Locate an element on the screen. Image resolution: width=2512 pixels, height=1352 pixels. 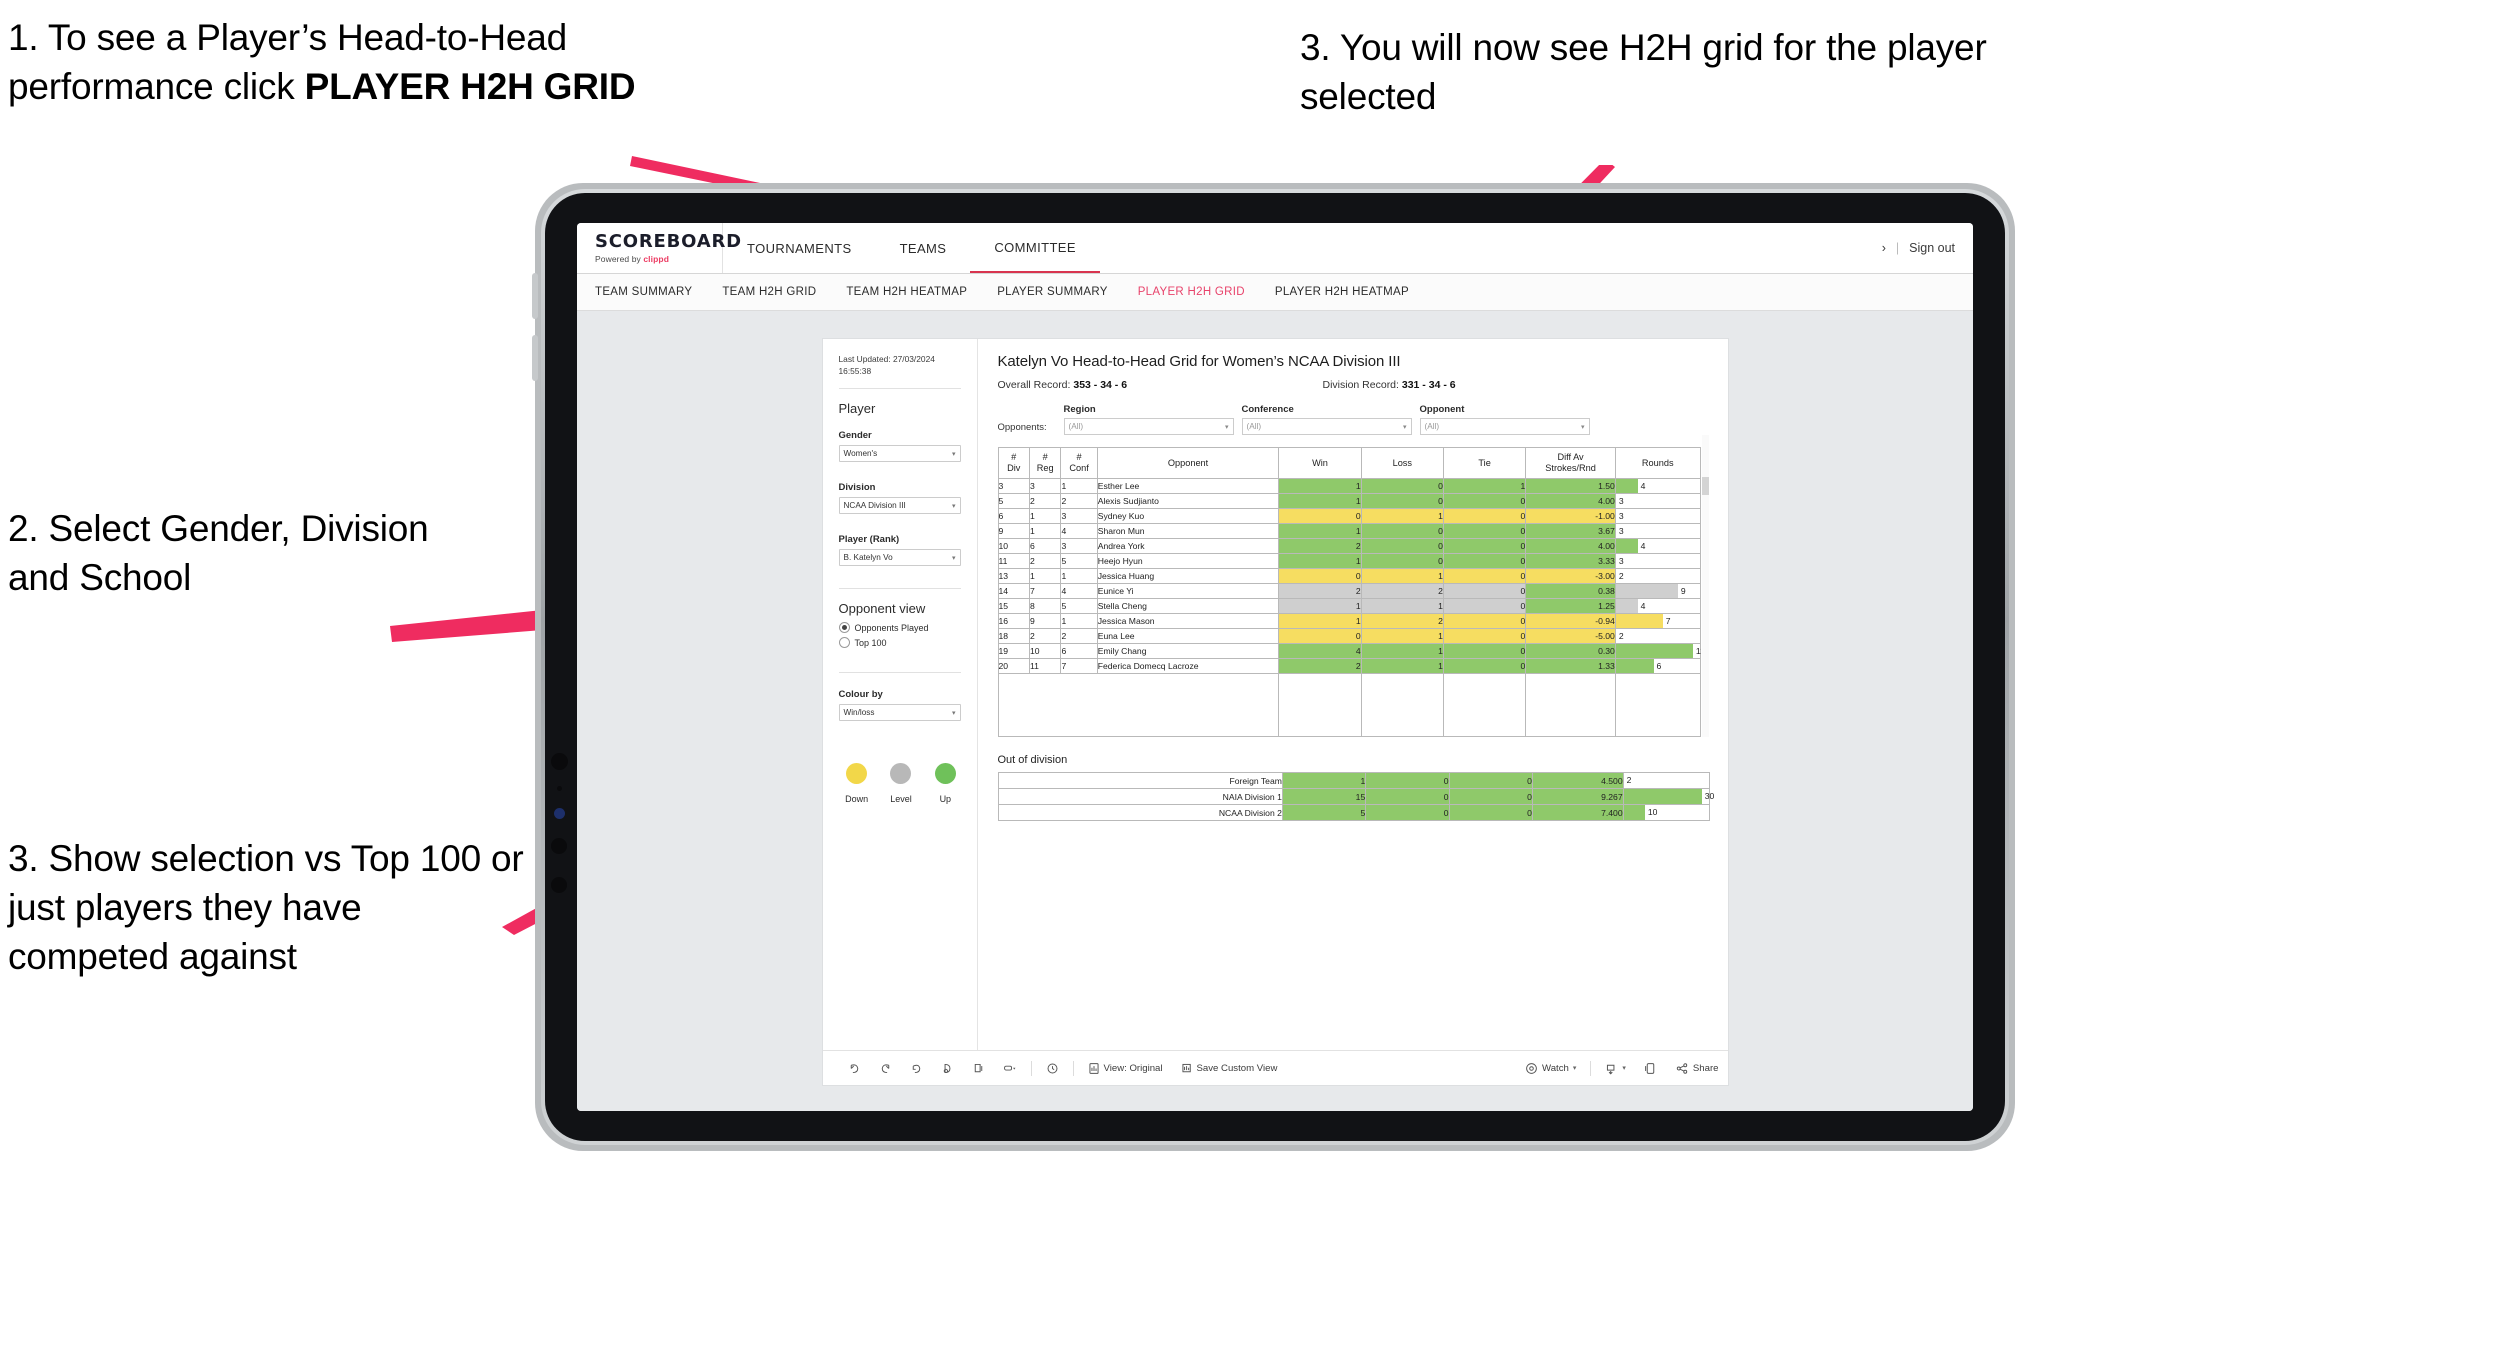
cell-ood-win: 1 is located at coordinates (1324, 780).